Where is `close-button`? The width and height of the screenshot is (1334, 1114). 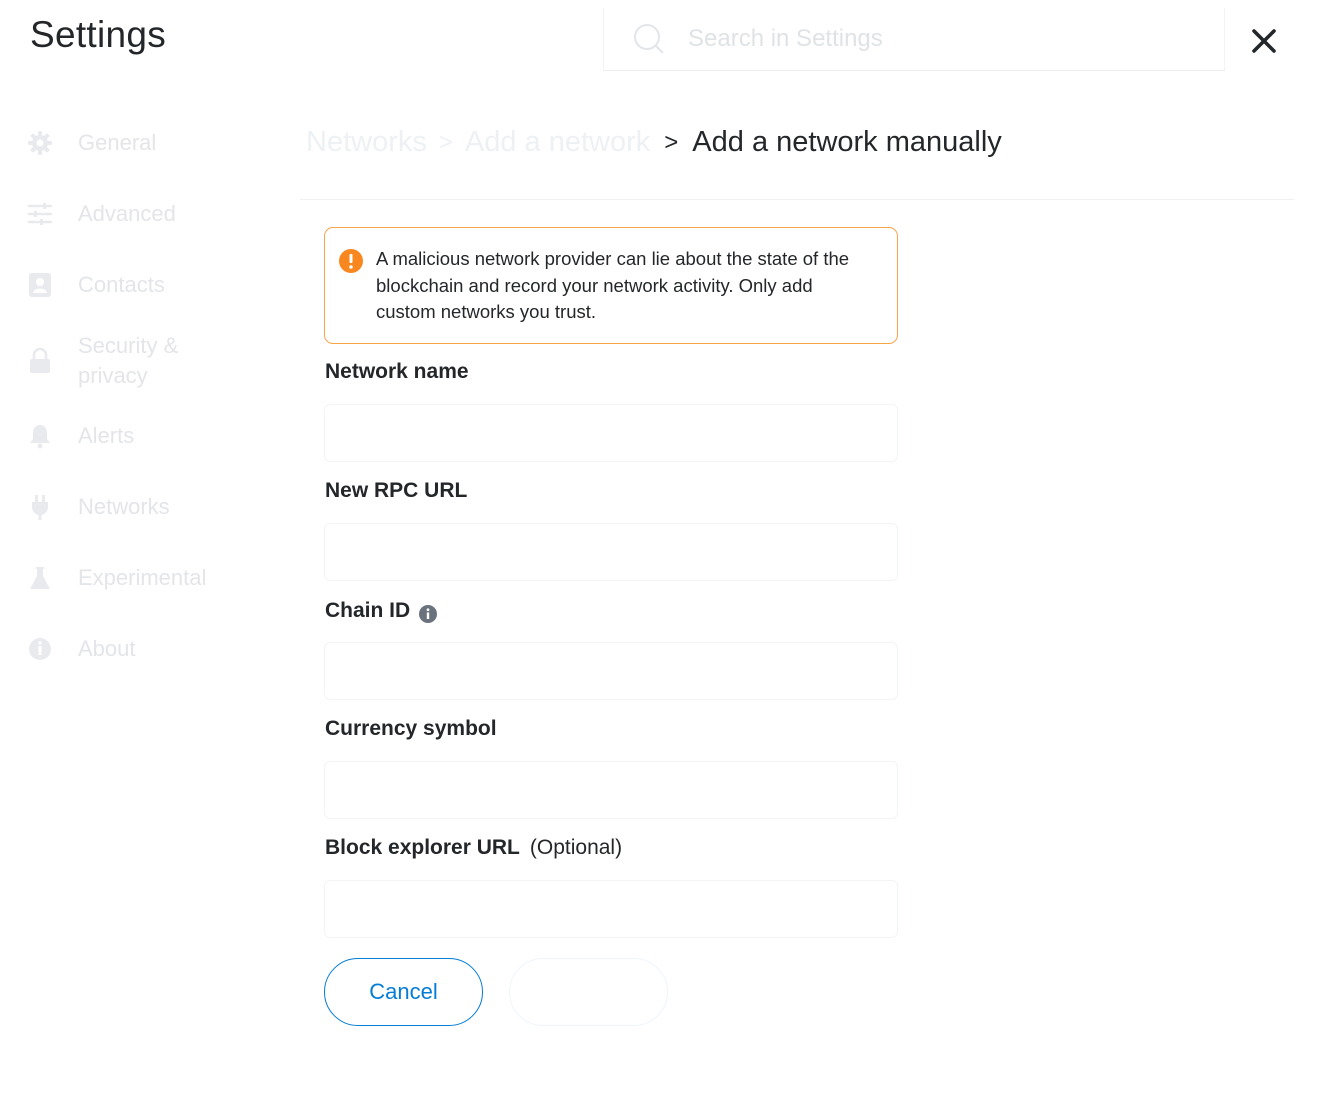
close-button is located at coordinates (1264, 41).